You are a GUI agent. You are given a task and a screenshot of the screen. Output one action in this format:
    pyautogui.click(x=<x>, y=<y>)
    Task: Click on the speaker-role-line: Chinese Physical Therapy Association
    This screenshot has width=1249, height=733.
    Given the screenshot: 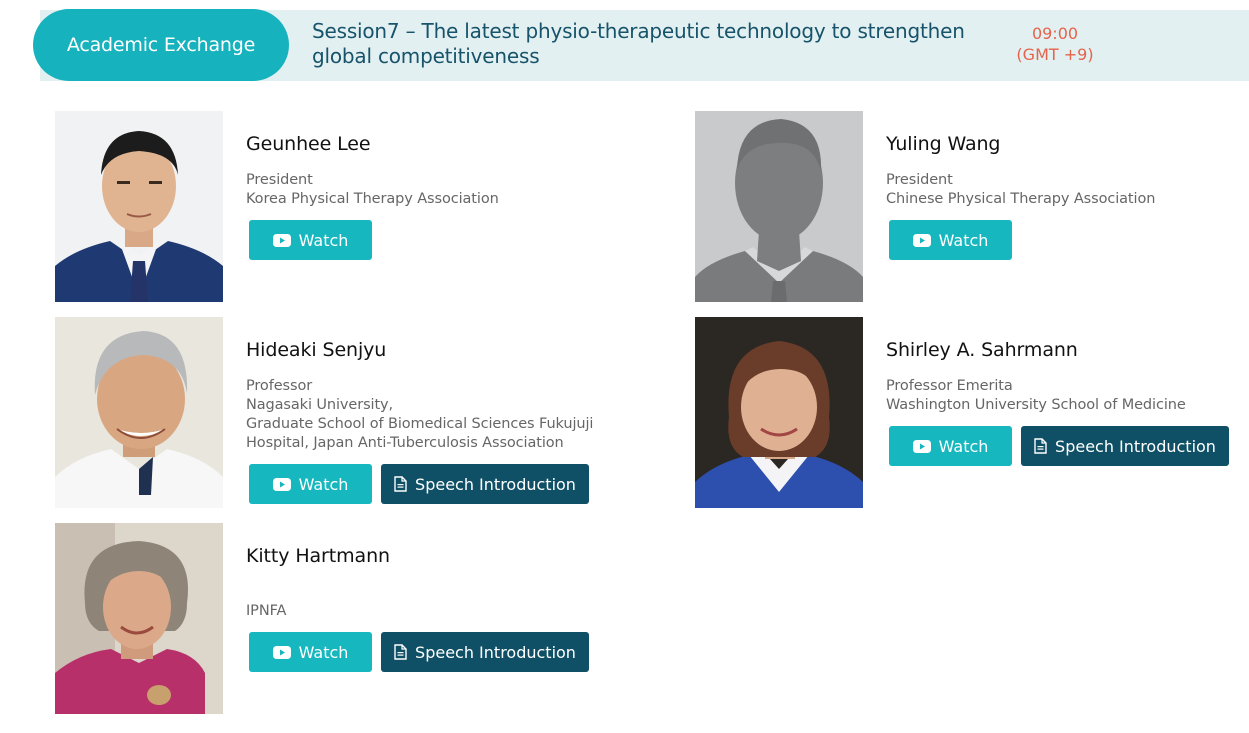 What is the action you would take?
    pyautogui.click(x=1021, y=199)
    